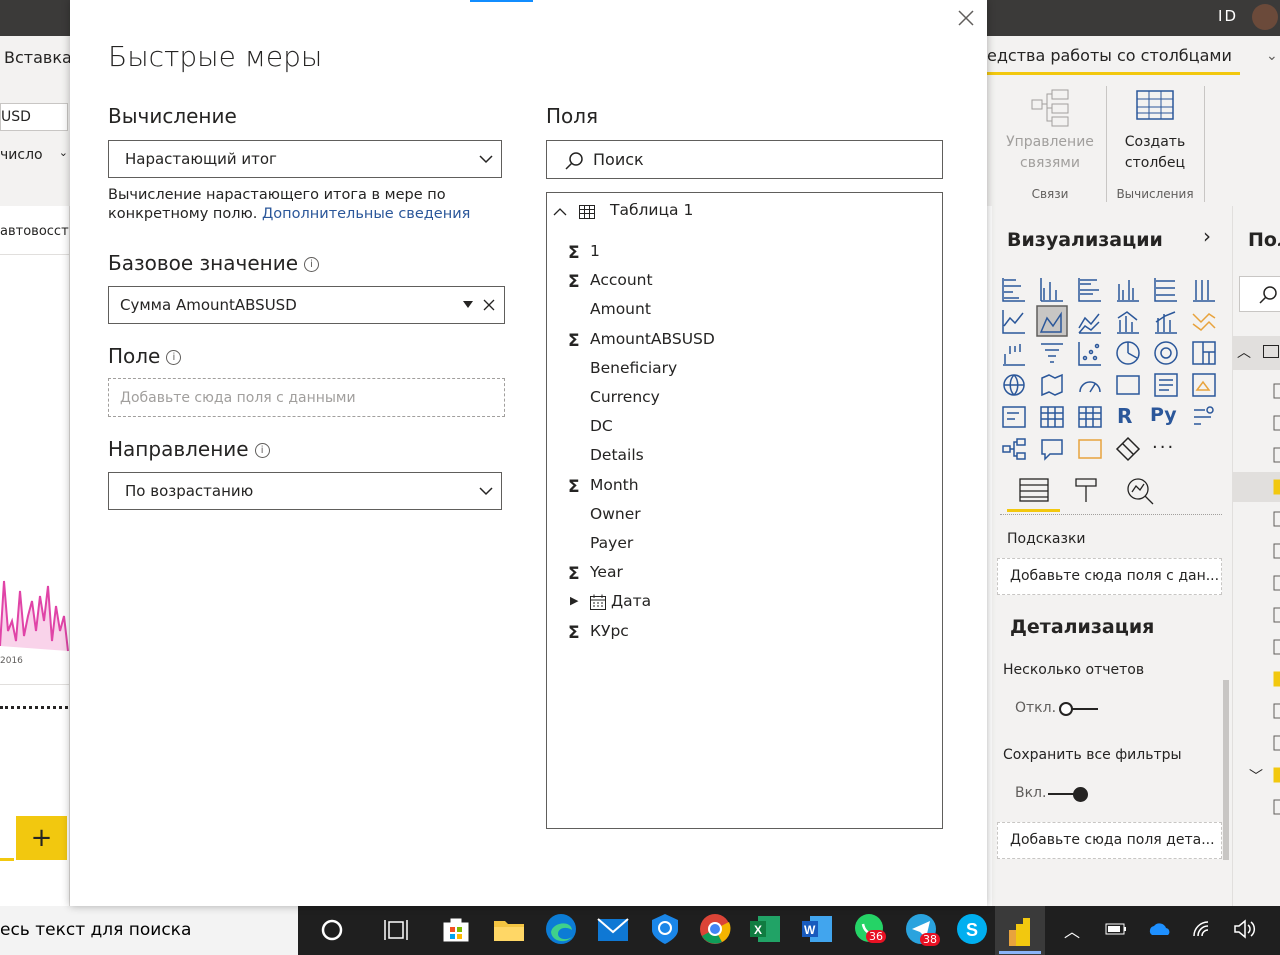 This screenshot has width=1280, height=955. Describe the element at coordinates (1272, 56) in the screenshot. I see `ribbon-collapse-icon: ⌄` at that location.